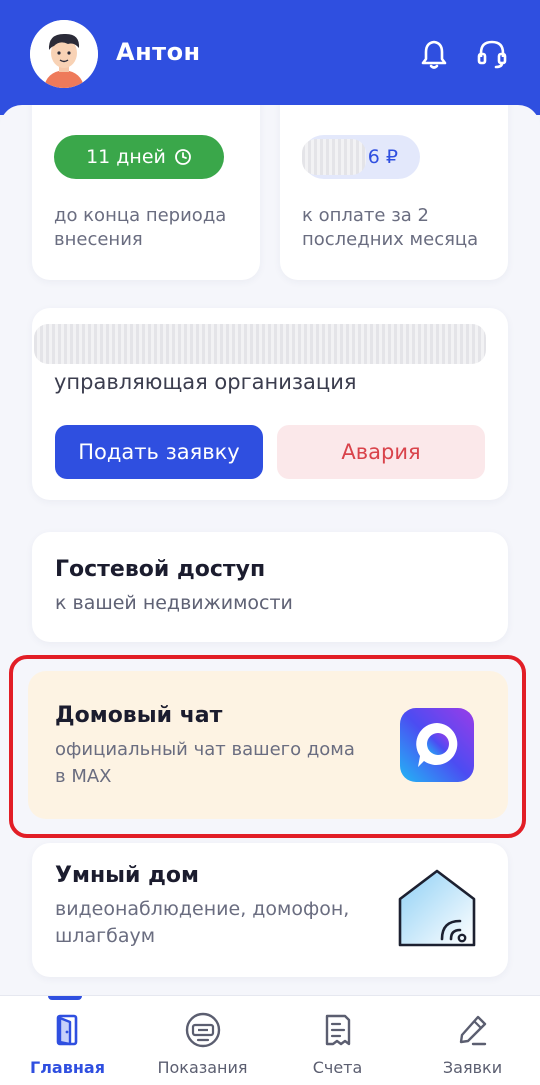 This screenshot has width=540, height=1085. Describe the element at coordinates (202, 1067) in the screenshot. I see `nav-readings-label: Показания` at that location.